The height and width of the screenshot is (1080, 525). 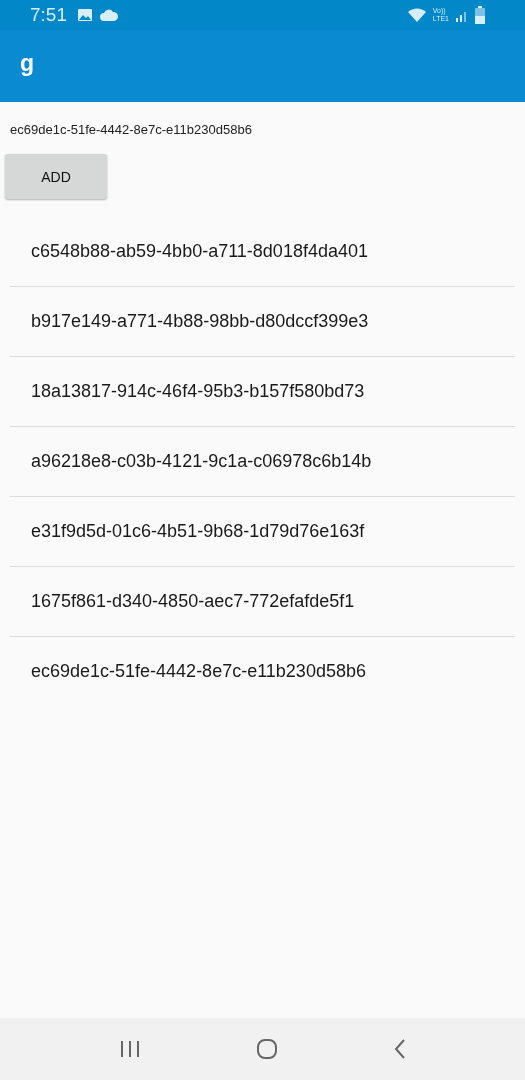 I want to click on list-item: c6548b88-ab59-4bb0-a711-8d018f4da401, so click(x=262, y=251).